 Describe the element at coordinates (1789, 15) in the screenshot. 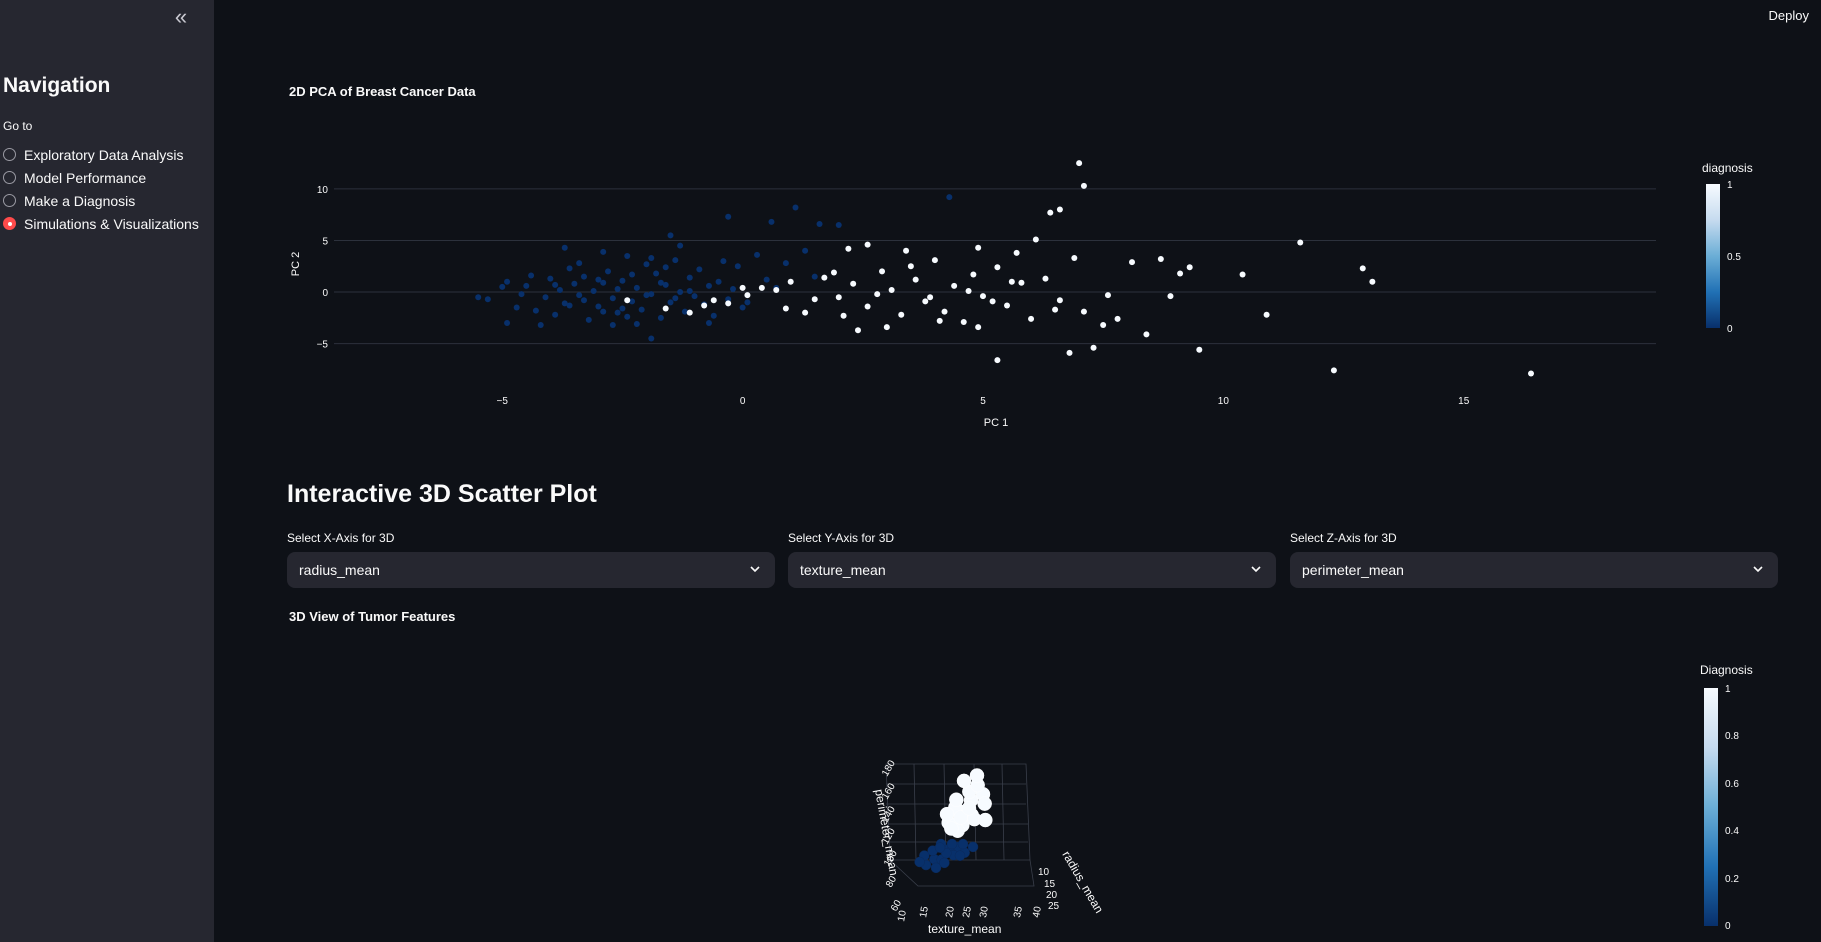

I see `deploy-button: Deploy` at that location.